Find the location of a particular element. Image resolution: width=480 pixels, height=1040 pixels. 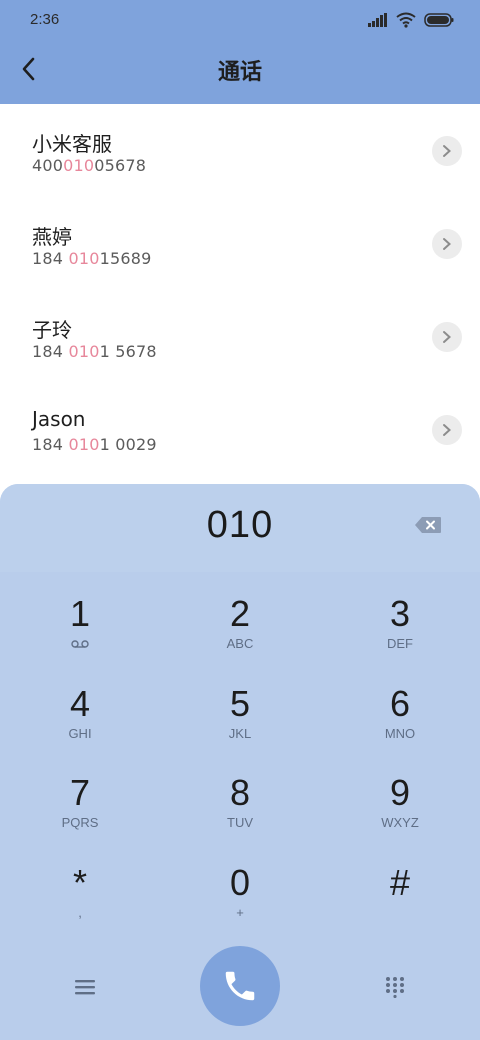

keypad-toggle-button is located at coordinates (395, 987).